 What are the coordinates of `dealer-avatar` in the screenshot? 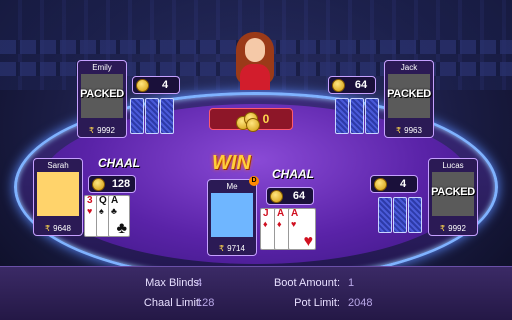 It's located at (255, 60).